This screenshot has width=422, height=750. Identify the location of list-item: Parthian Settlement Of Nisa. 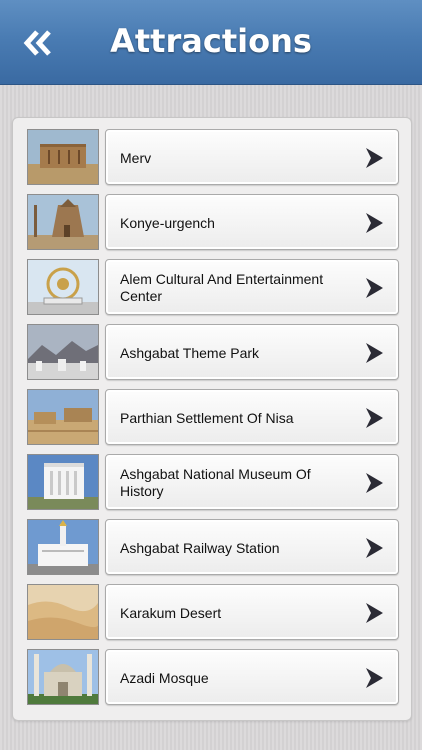
(213, 417).